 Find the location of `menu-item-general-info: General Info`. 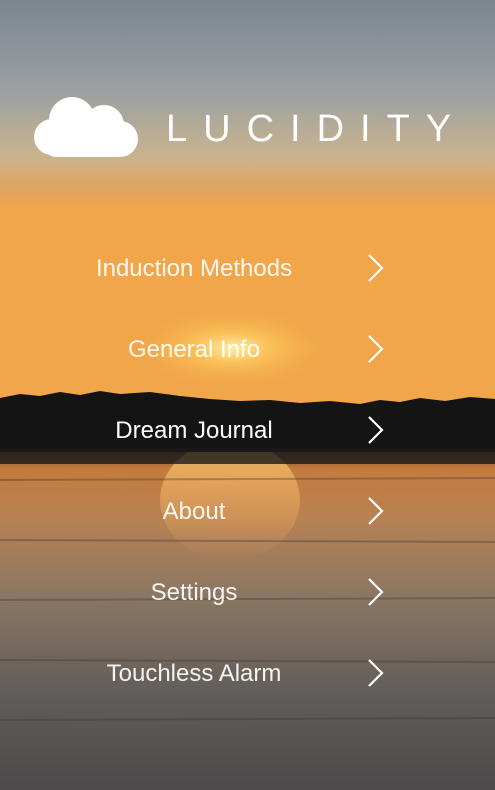

menu-item-general-info: General Info is located at coordinates (247, 349).